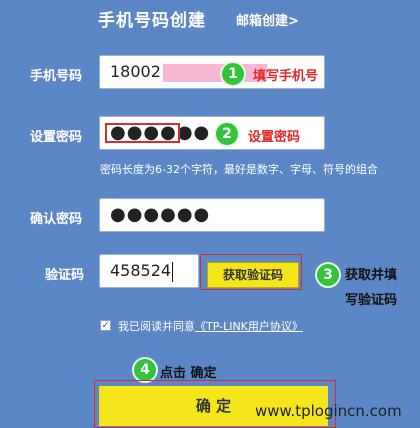 This screenshot has height=428, width=420. I want to click on get-captcha-button: 获取验证码, so click(253, 275).